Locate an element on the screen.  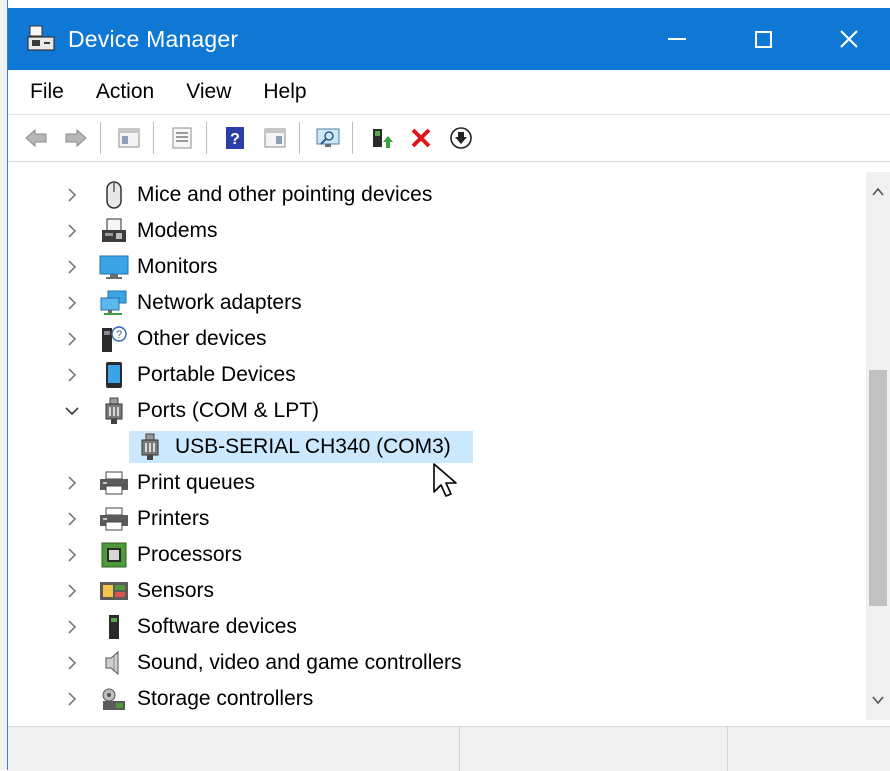
tree-node-software-devices: Software devices is located at coordinates (437, 627).